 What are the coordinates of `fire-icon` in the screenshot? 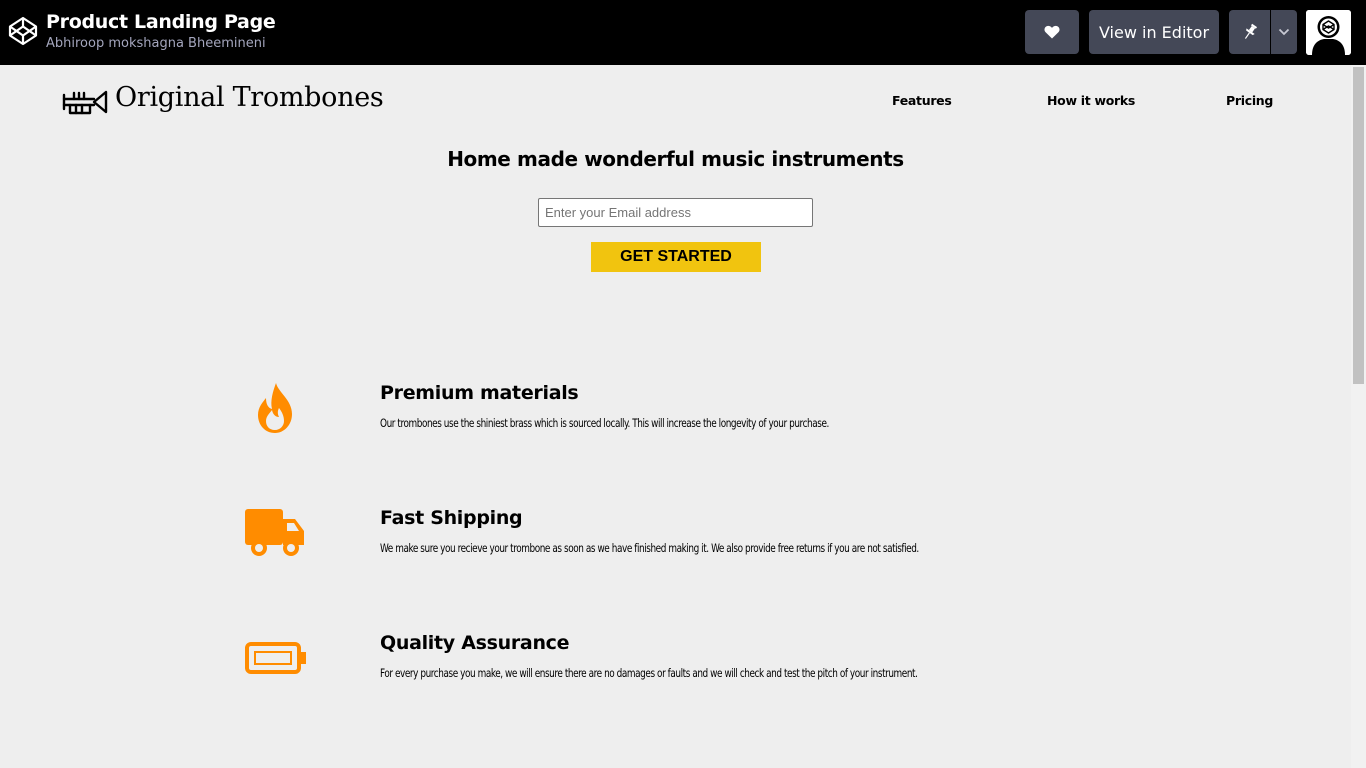 It's located at (275, 408).